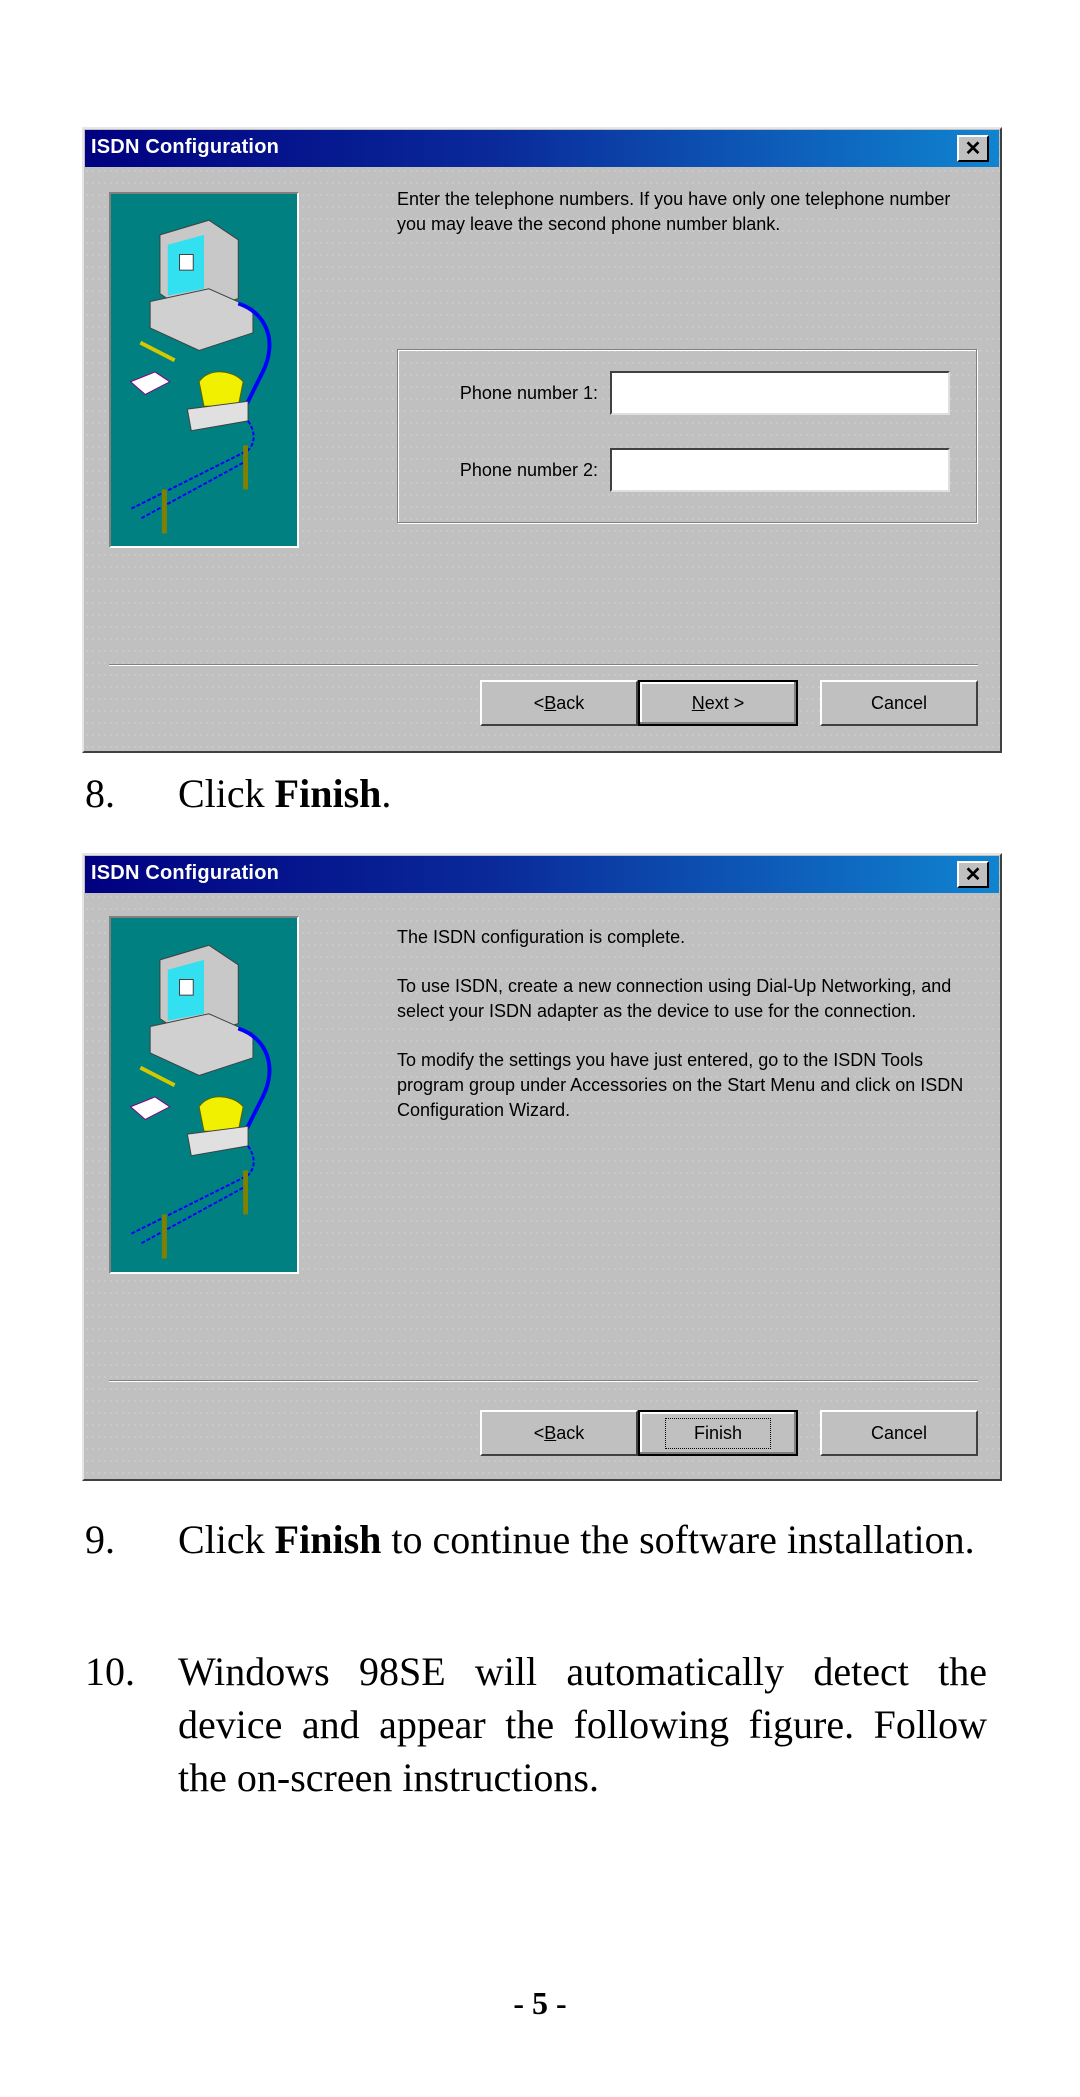 The image size is (1080, 2097). What do you see at coordinates (541, 937) in the screenshot?
I see `completion-paragraph-1: The ISDN configuration is complete.` at bounding box center [541, 937].